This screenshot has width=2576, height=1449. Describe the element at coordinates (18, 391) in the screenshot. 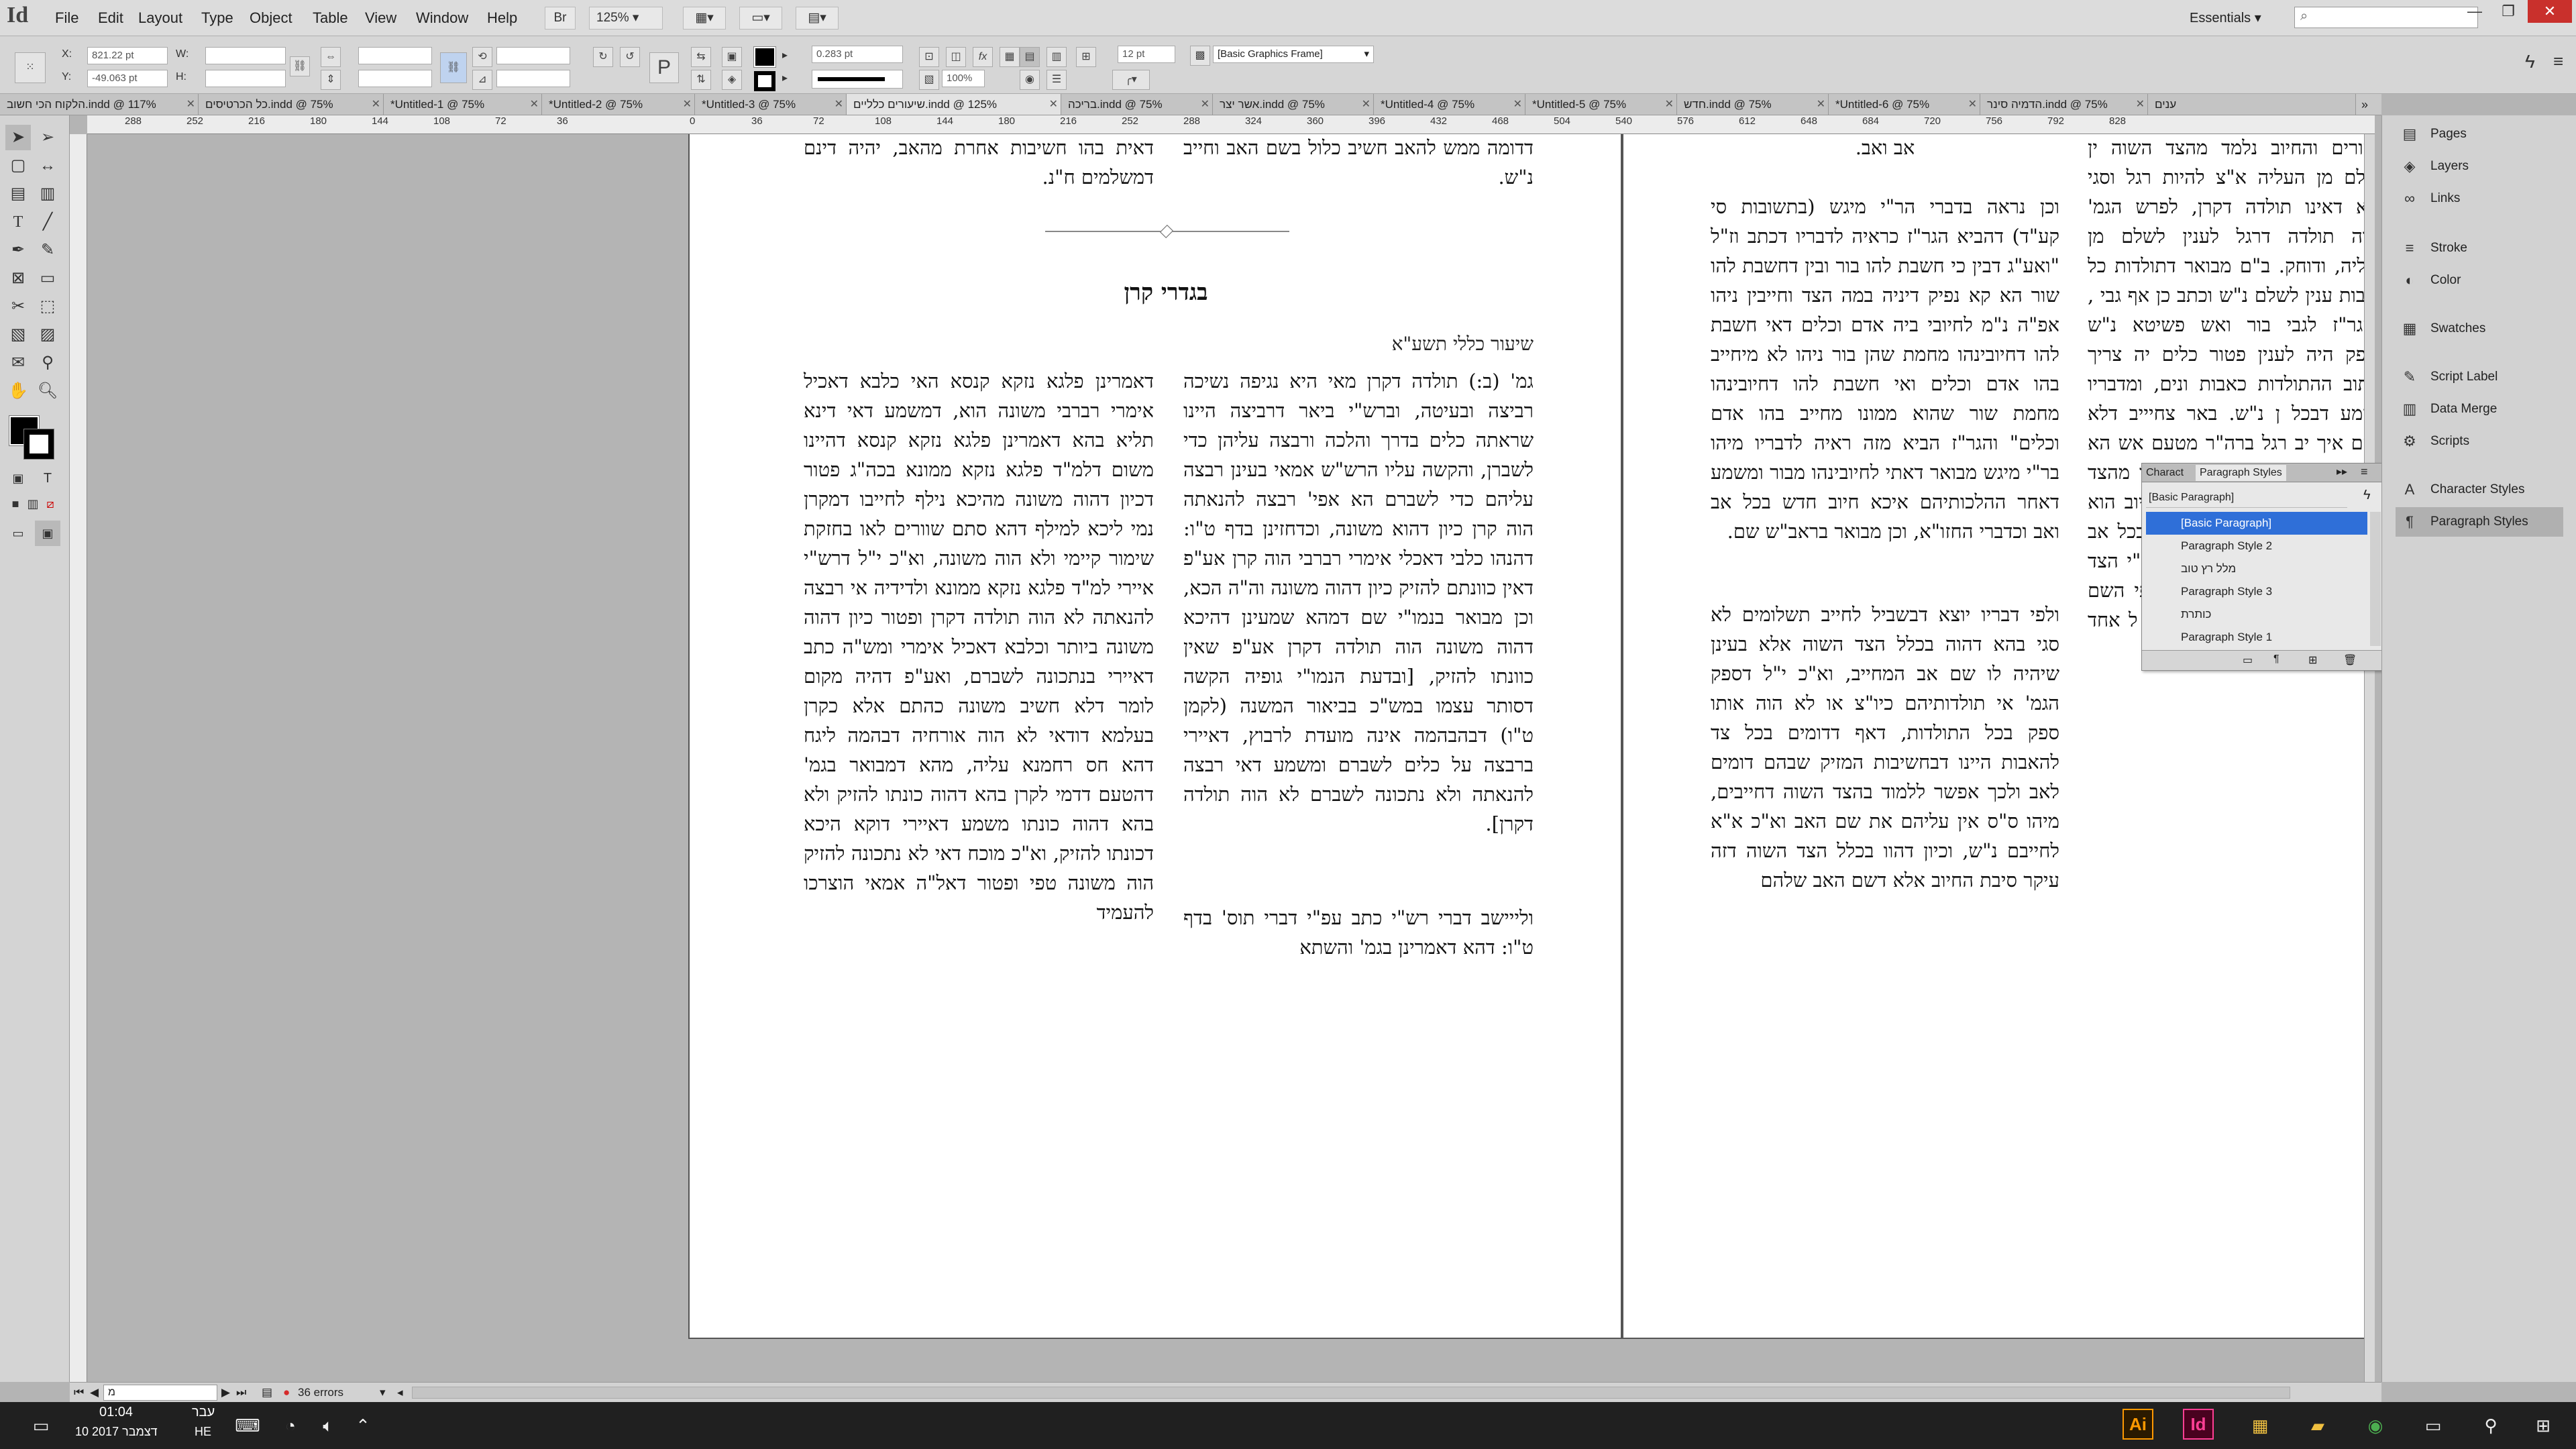

I see `hand-tool-icon: ✋` at that location.